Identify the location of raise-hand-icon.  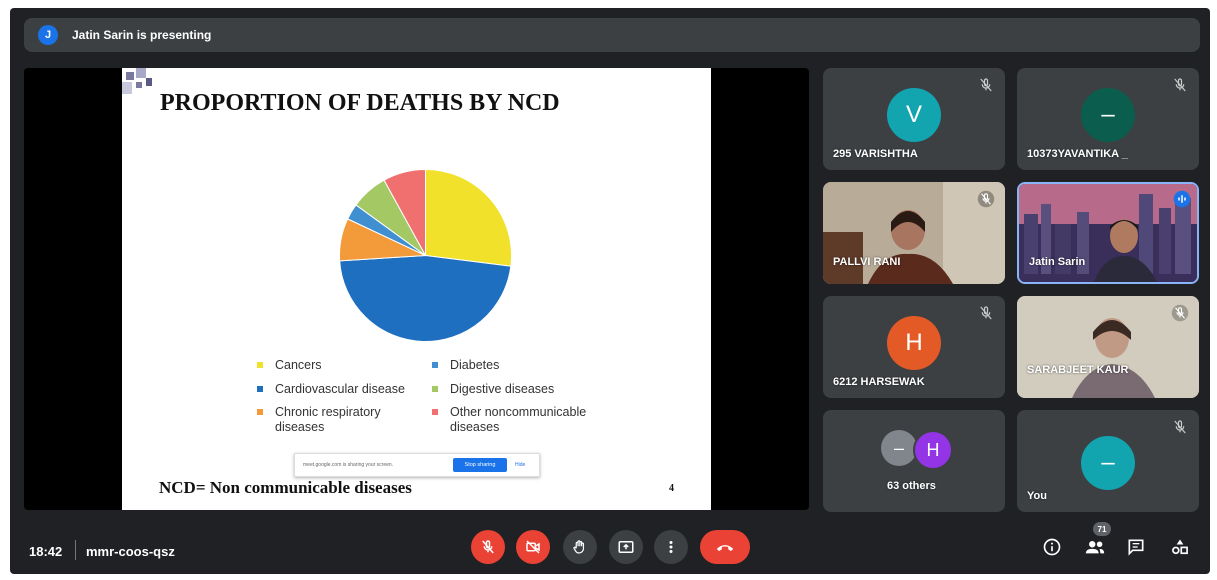
(579, 547).